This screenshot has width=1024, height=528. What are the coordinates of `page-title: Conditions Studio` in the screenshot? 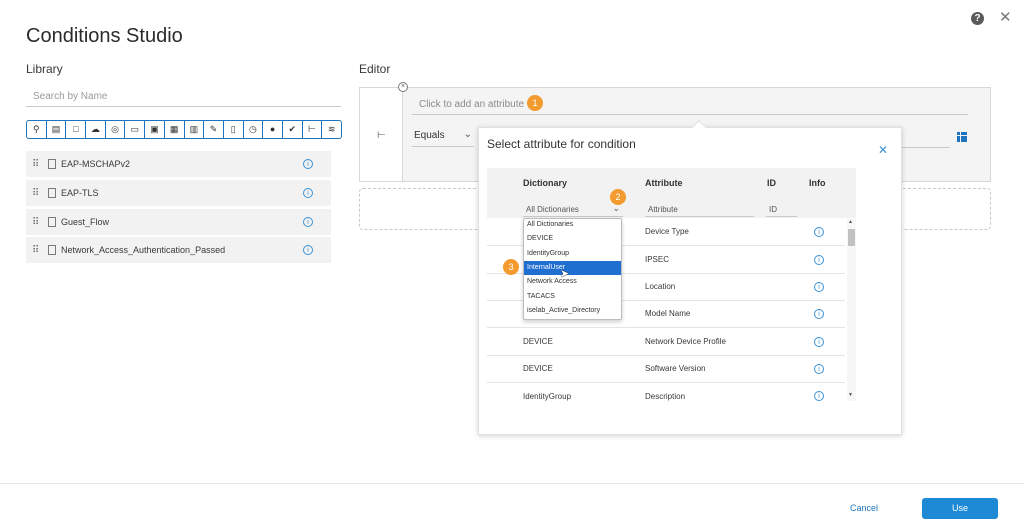 It's located at (104, 36).